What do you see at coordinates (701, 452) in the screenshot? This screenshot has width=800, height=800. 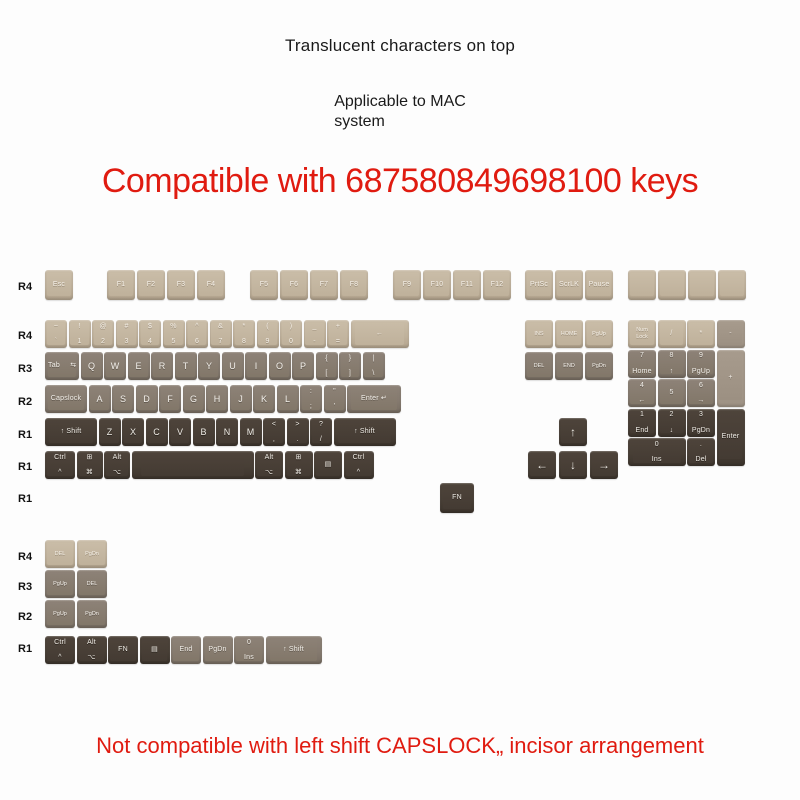 I see `keycap-numpad-period: . Del` at bounding box center [701, 452].